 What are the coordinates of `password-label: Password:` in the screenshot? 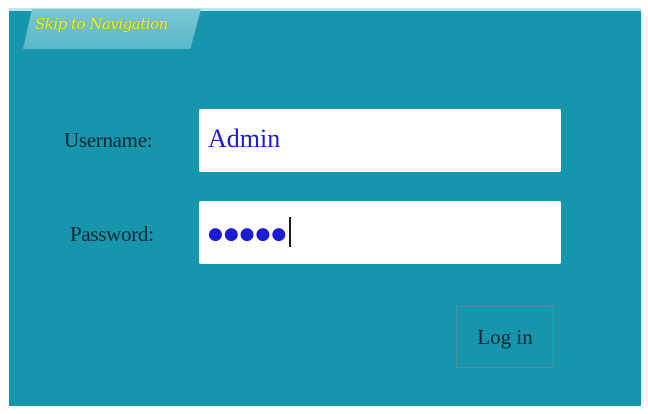 It's located at (112, 234).